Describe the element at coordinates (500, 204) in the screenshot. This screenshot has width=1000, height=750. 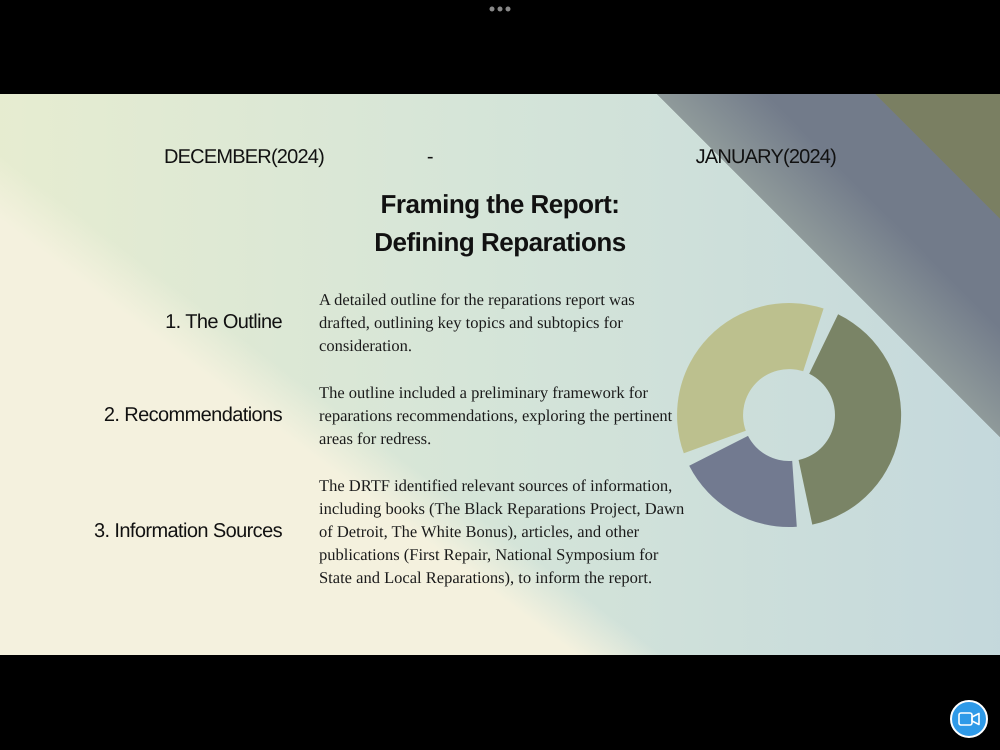
I see `slide-title: Framing the Report:` at that location.